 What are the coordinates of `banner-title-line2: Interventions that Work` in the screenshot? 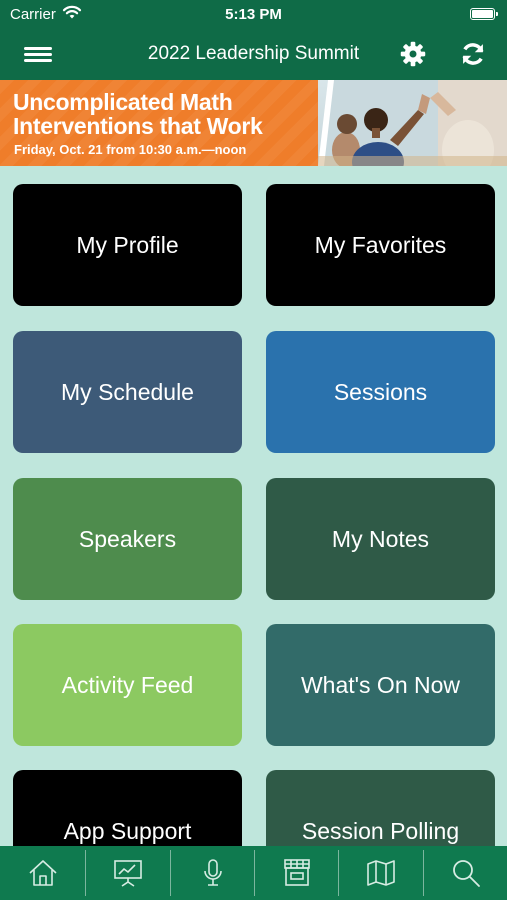 It's located at (138, 126).